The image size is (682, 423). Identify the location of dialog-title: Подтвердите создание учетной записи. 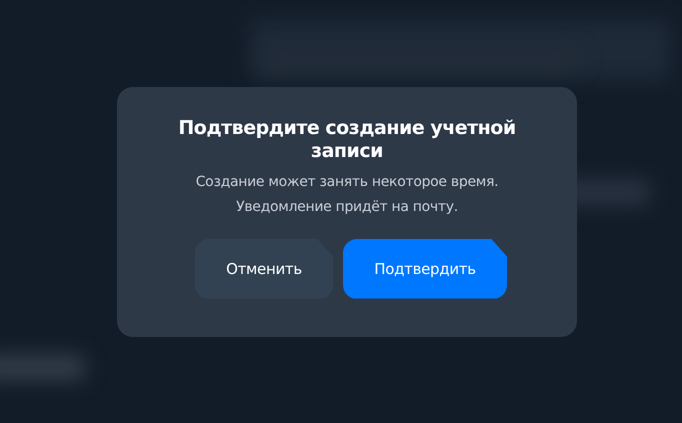
(347, 139).